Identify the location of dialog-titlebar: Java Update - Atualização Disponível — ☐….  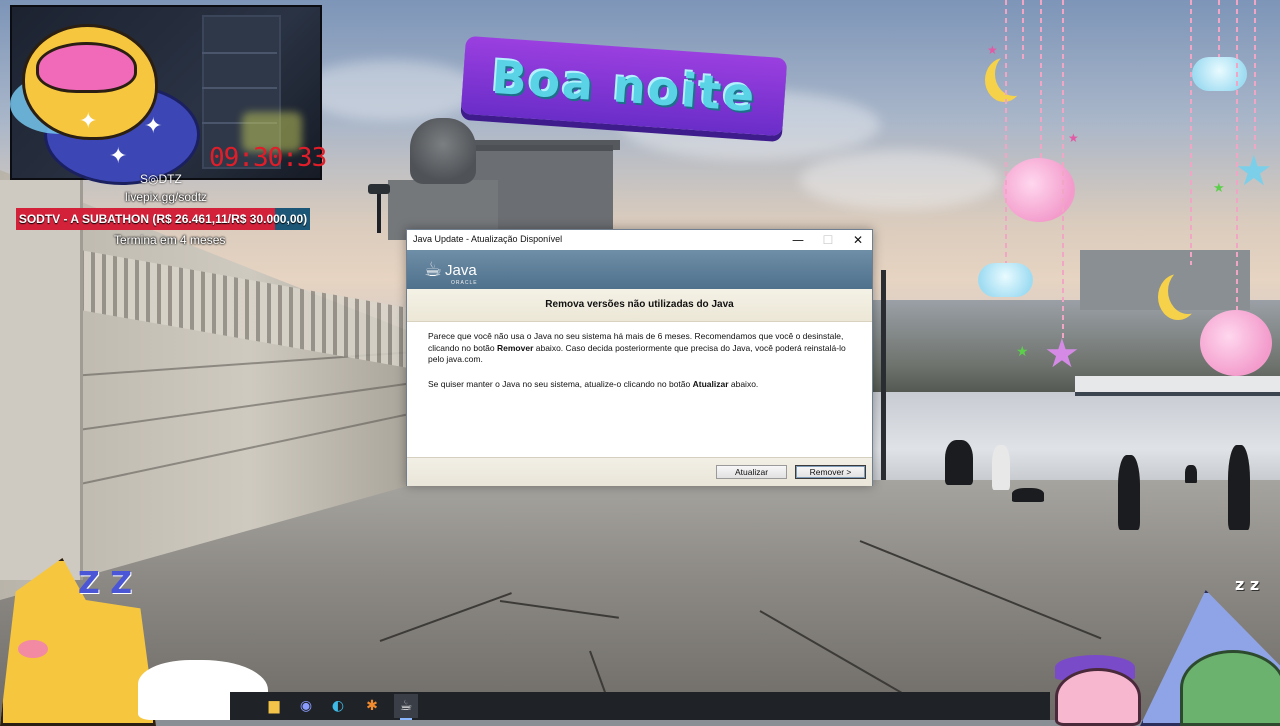
(639, 240).